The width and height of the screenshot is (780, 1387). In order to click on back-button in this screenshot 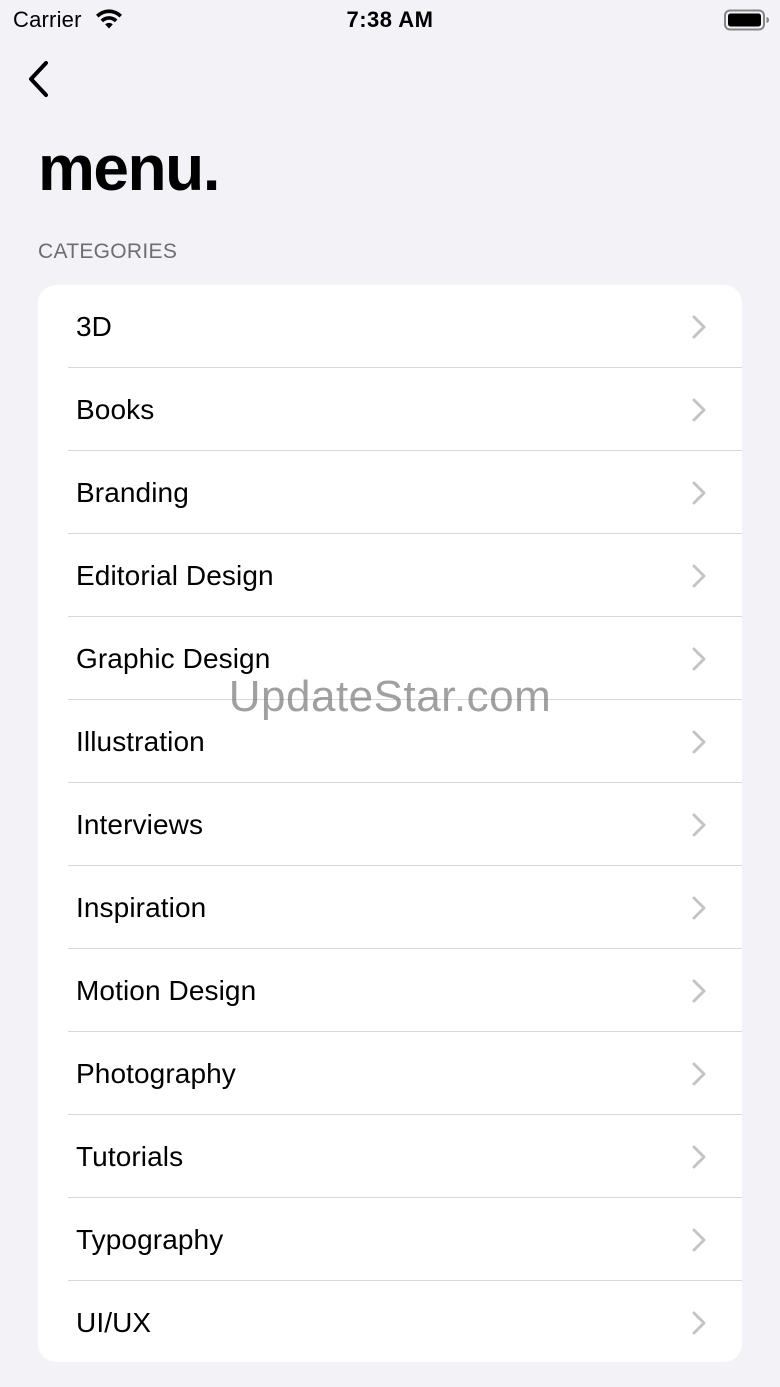, I will do `click(38, 79)`.